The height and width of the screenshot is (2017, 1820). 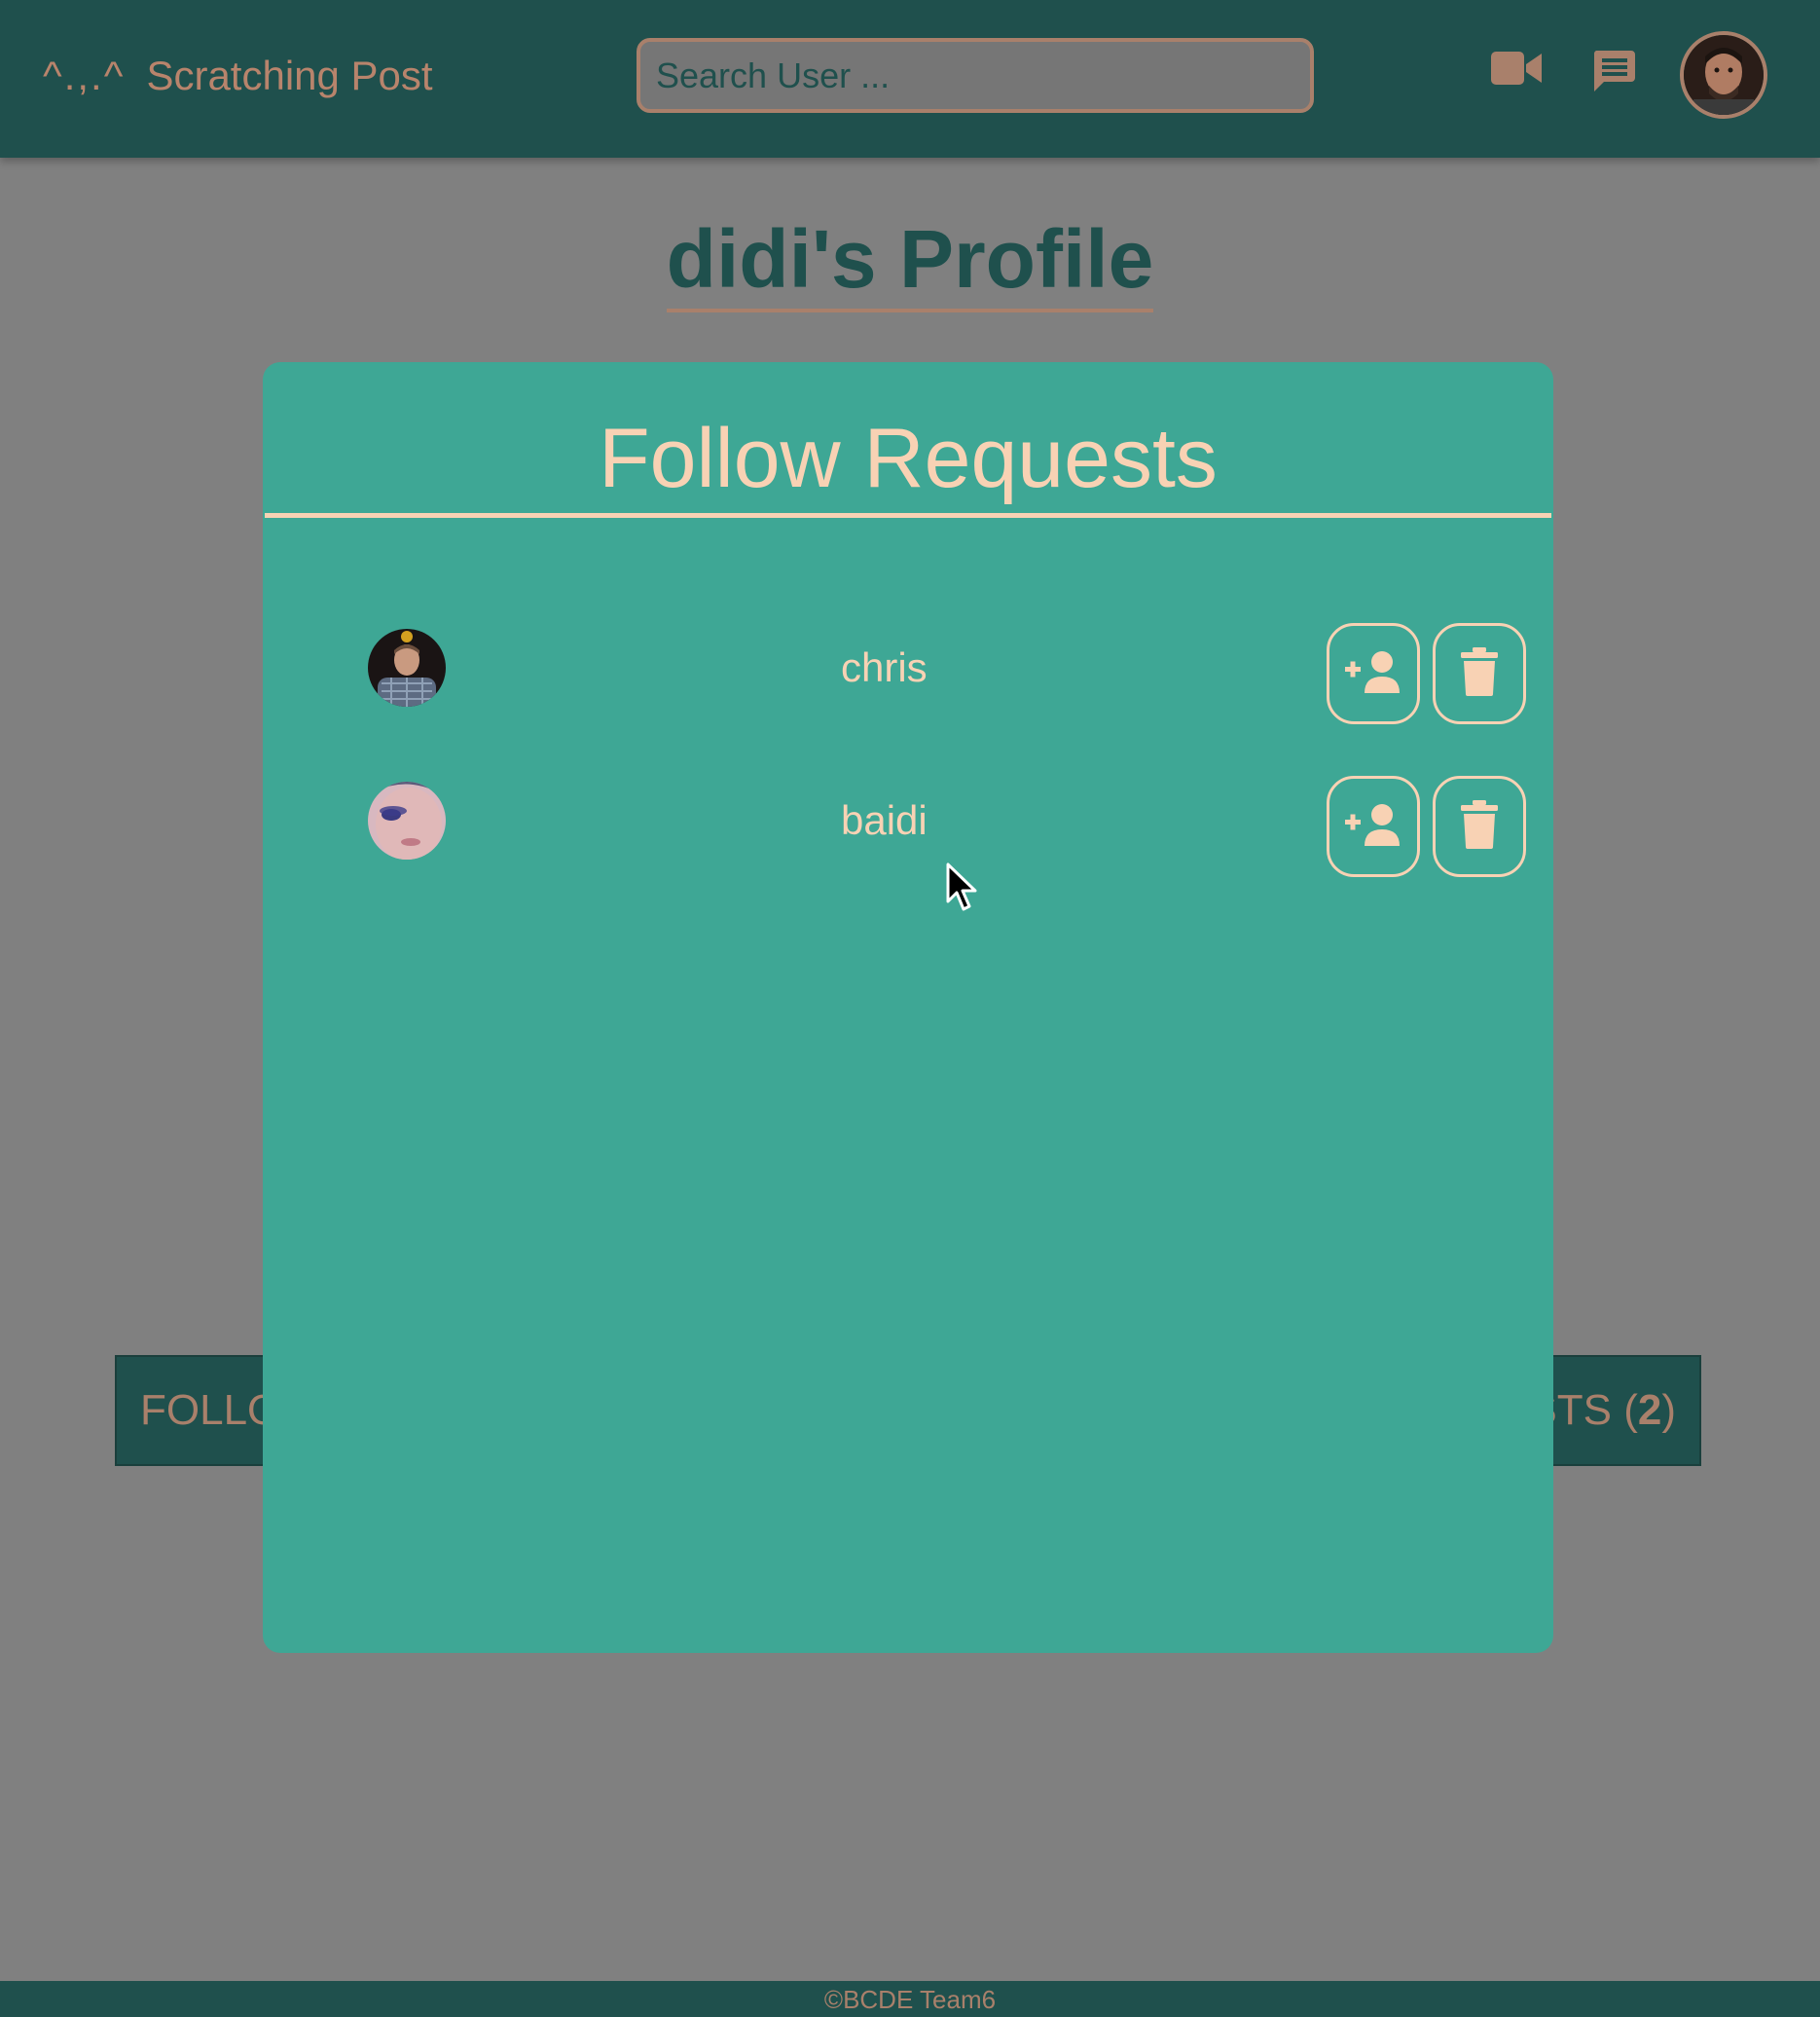 I want to click on chat-icon, so click(x=1613, y=72).